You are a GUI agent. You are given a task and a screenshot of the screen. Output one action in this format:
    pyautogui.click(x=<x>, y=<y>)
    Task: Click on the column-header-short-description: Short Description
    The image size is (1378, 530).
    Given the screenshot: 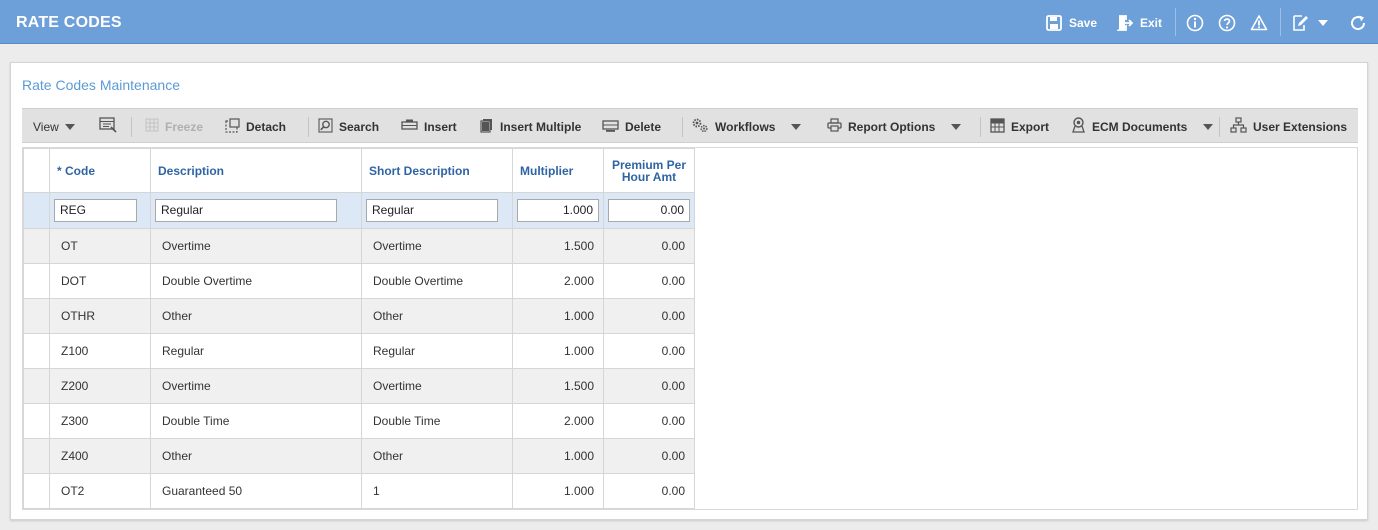 What is the action you would take?
    pyautogui.click(x=437, y=170)
    